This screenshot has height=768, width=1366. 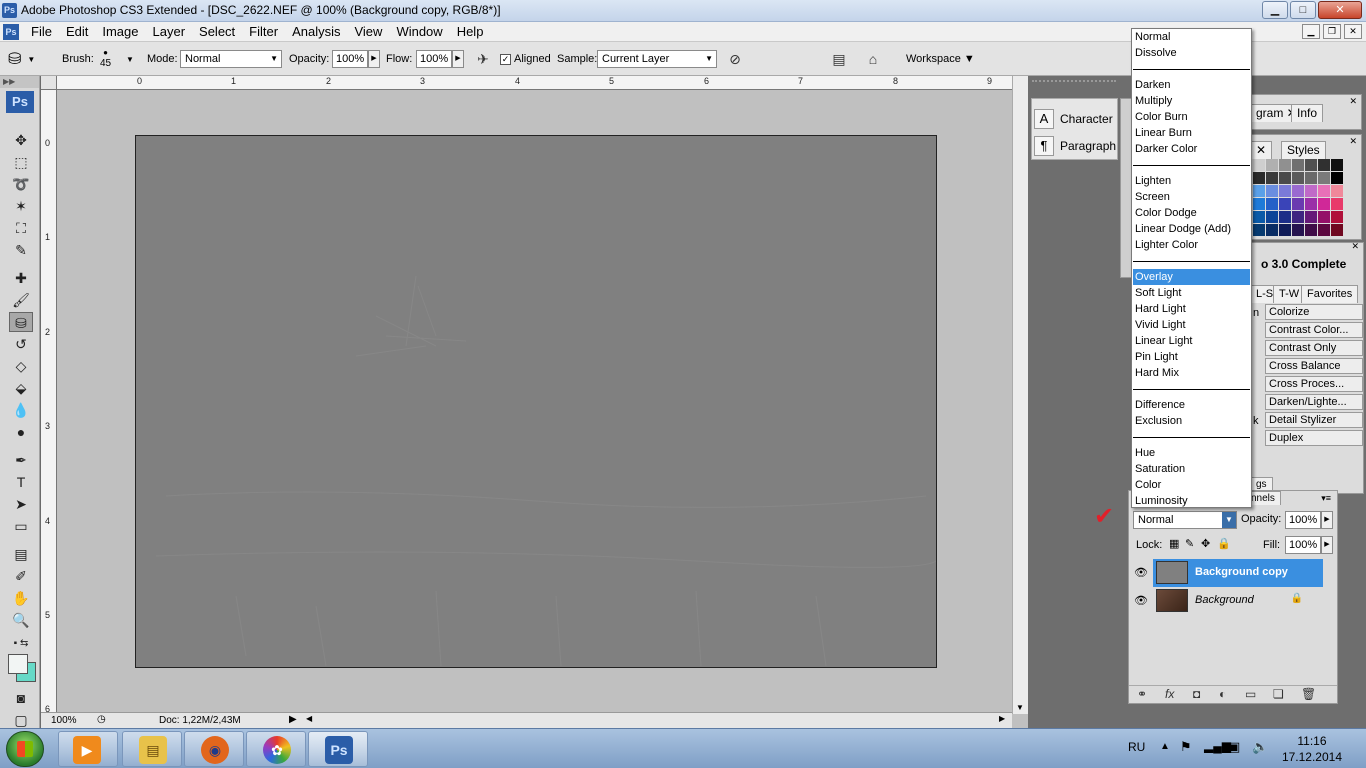 What do you see at coordinates (21, 554) in the screenshot?
I see `notes-tool-icon: ▤` at bounding box center [21, 554].